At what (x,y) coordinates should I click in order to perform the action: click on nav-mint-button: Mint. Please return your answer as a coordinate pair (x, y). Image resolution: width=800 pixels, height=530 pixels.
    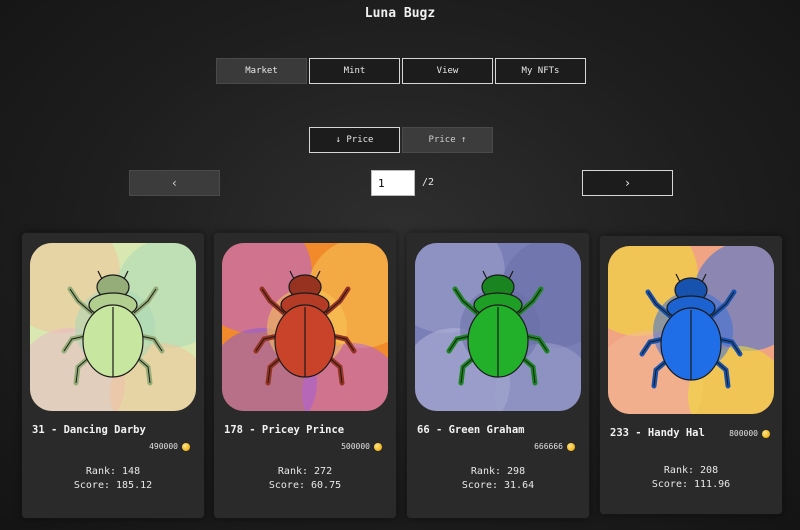
    Looking at the image, I should click on (354, 71).